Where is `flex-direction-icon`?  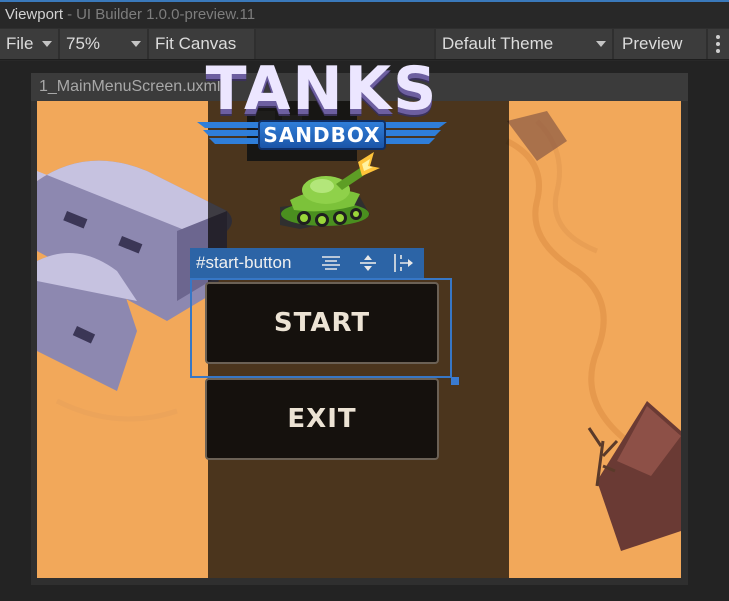
flex-direction-icon is located at coordinates (404, 263).